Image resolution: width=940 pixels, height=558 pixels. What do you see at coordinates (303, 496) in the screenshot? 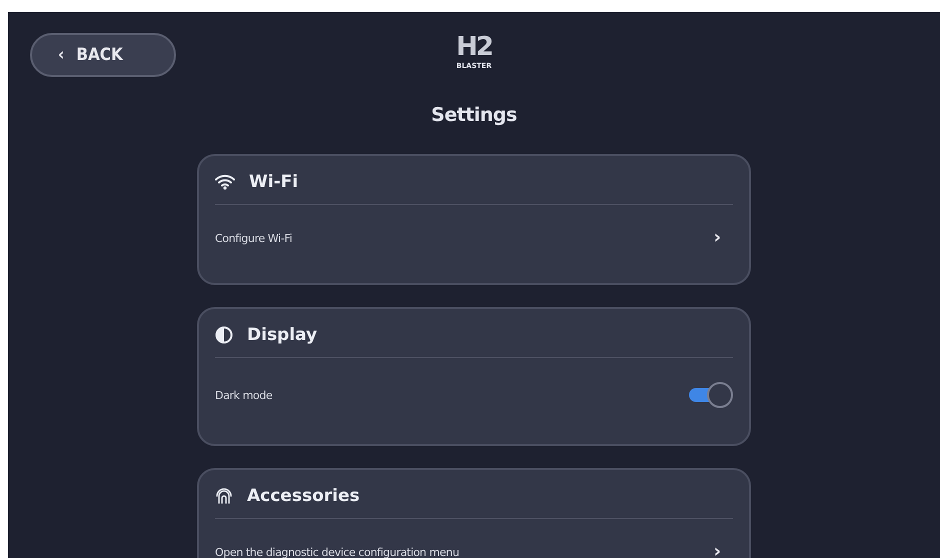
I see `section-title: Accessories` at bounding box center [303, 496].